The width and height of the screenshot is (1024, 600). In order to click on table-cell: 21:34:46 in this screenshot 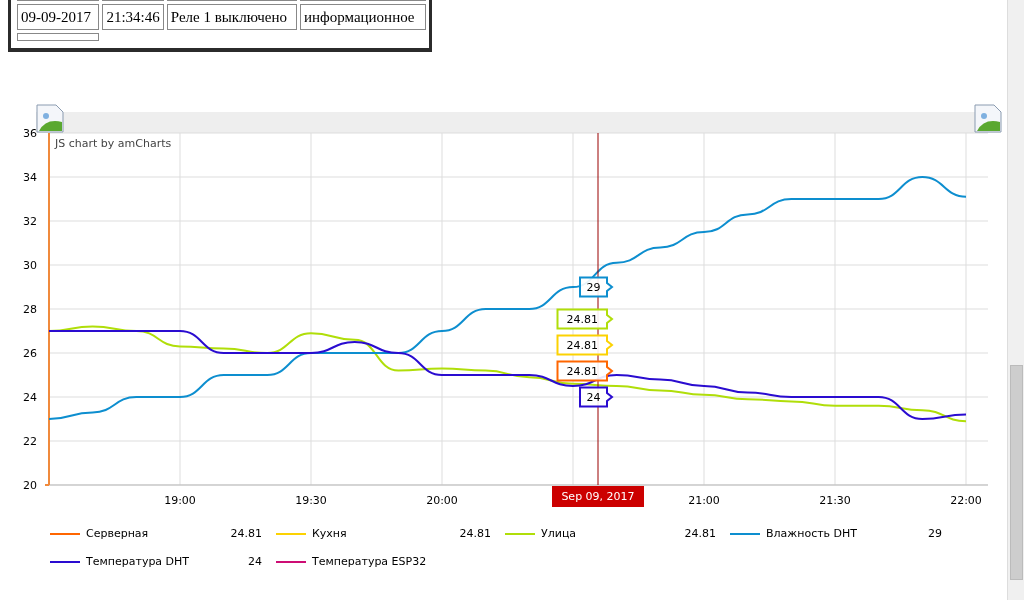, I will do `click(133, 17)`.